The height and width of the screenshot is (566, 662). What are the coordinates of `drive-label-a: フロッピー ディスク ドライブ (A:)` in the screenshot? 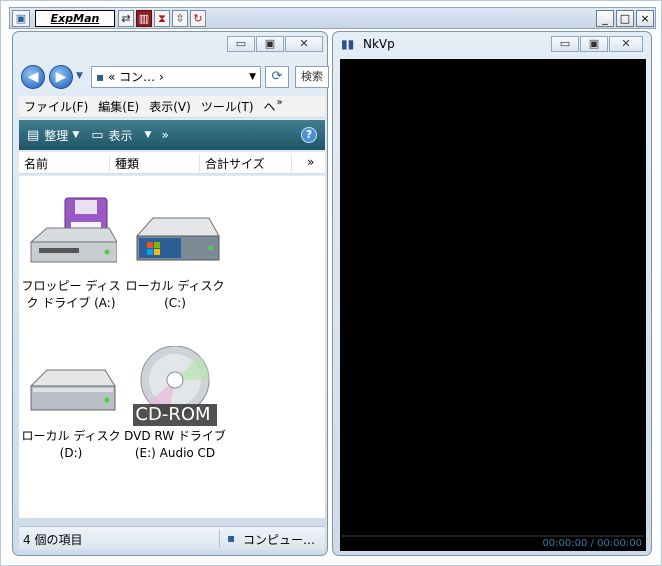 It's located at (71, 294).